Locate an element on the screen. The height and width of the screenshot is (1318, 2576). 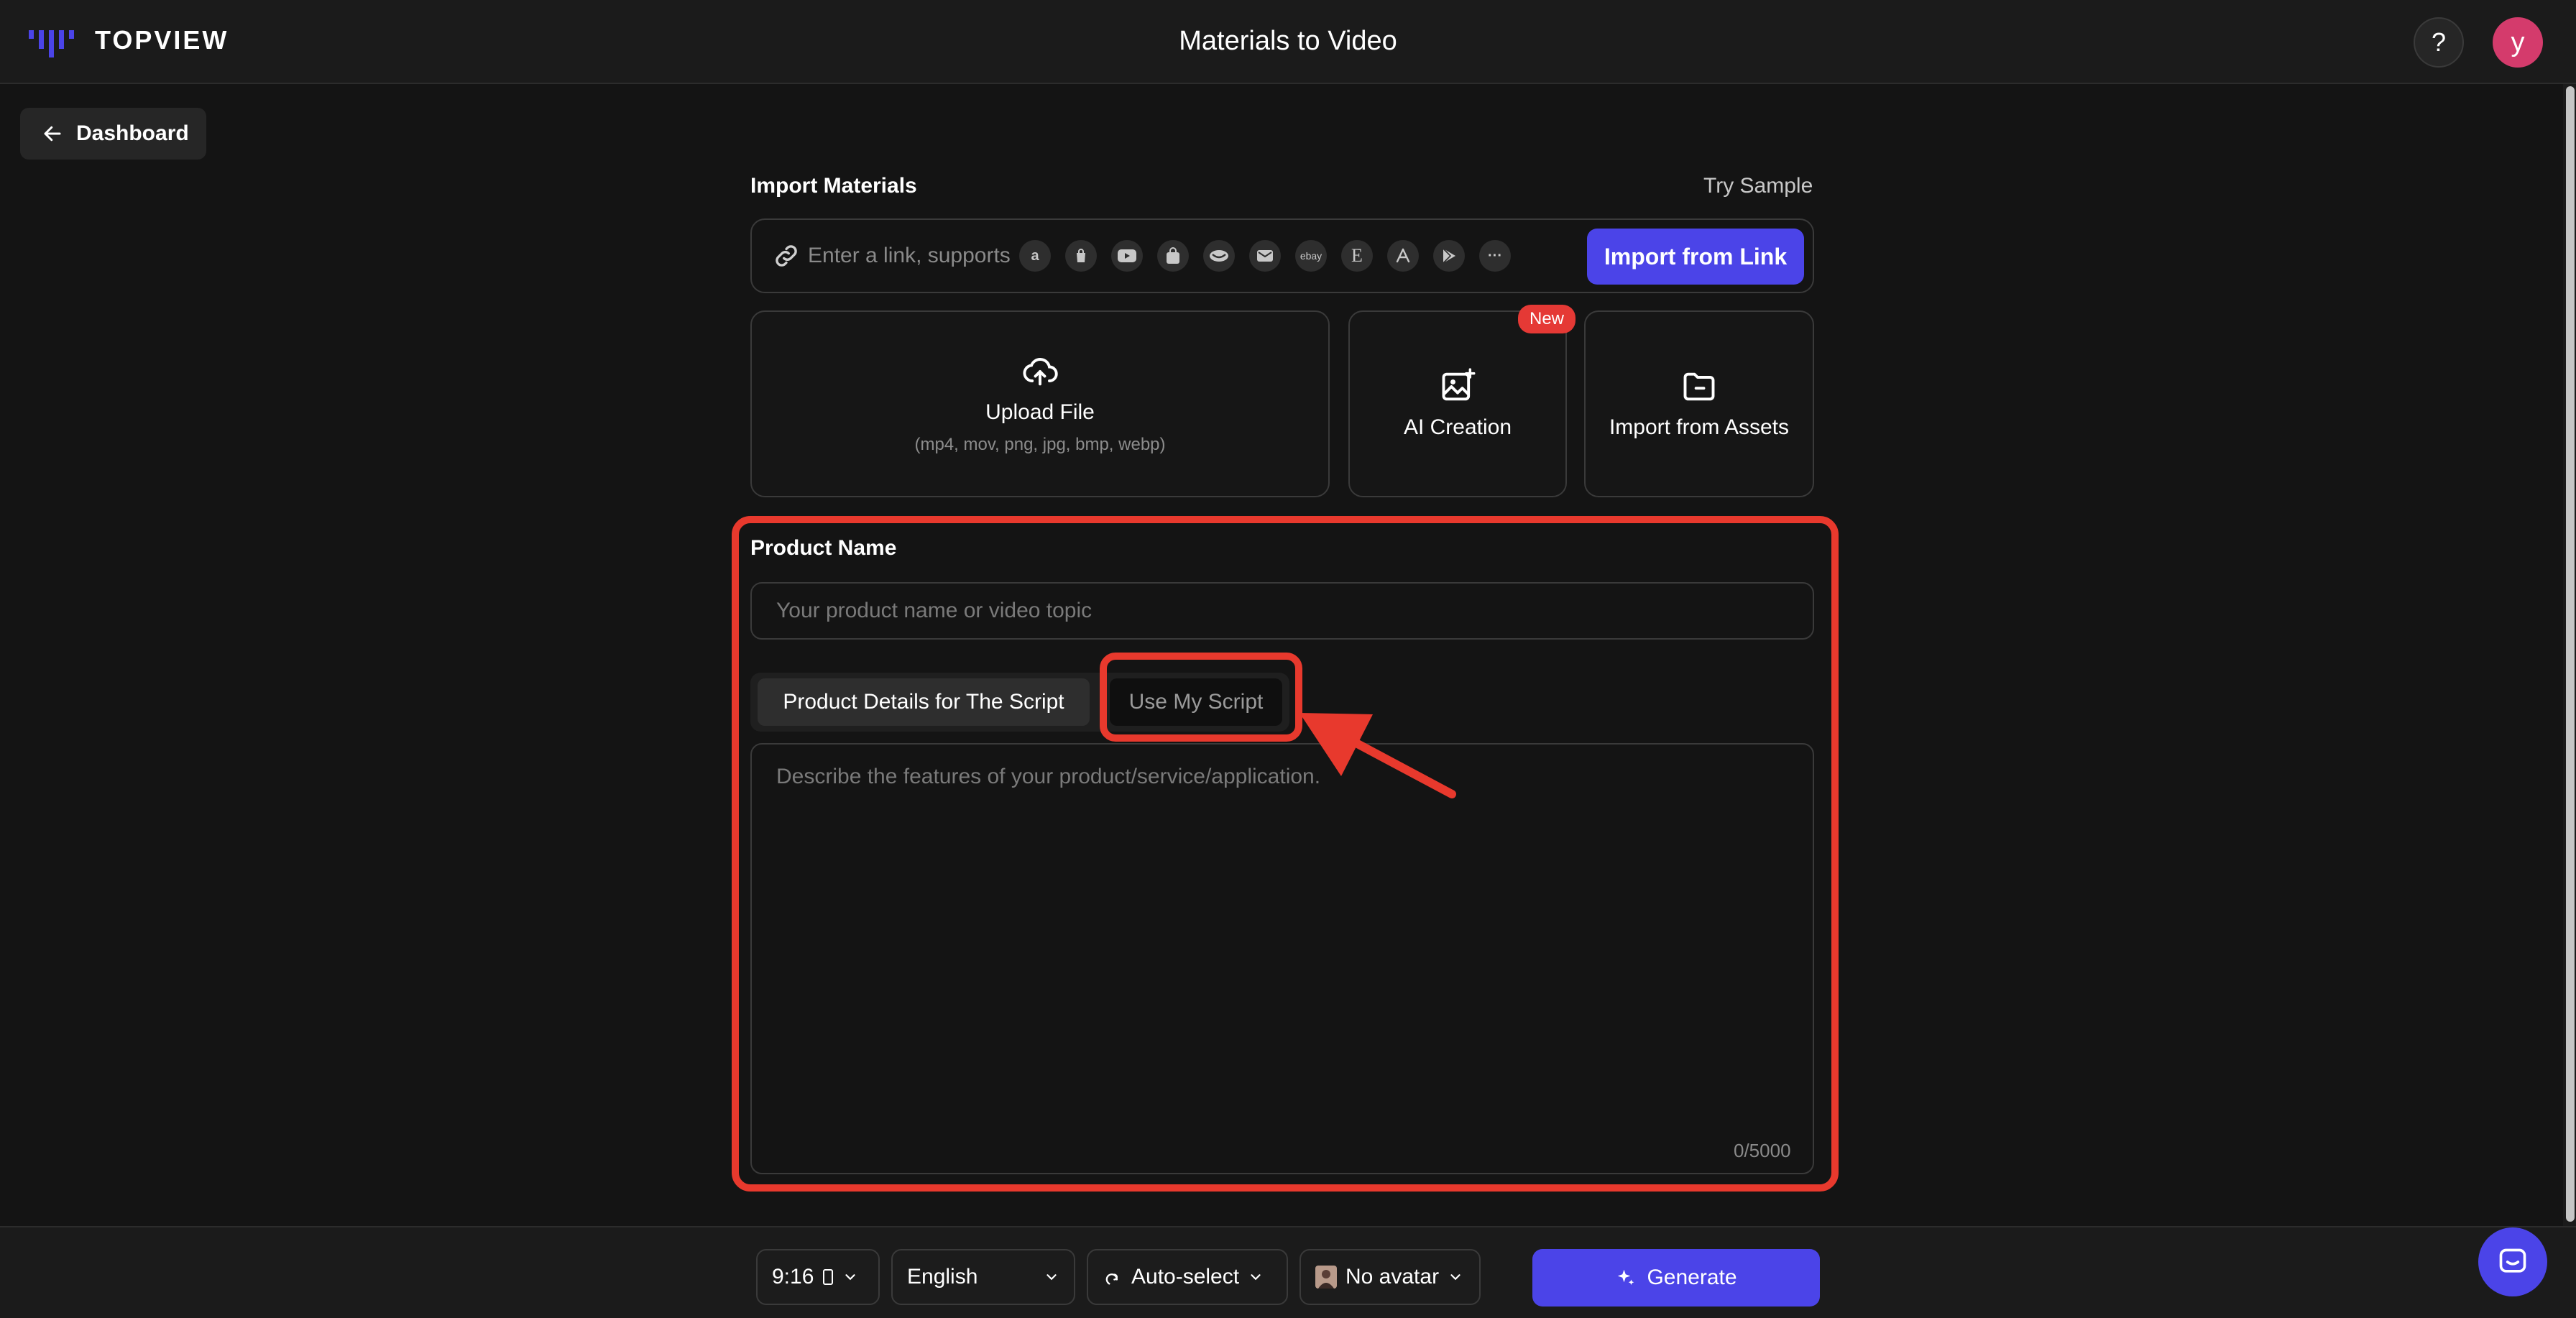
upload-file-title: Upload File is located at coordinates (1040, 412).